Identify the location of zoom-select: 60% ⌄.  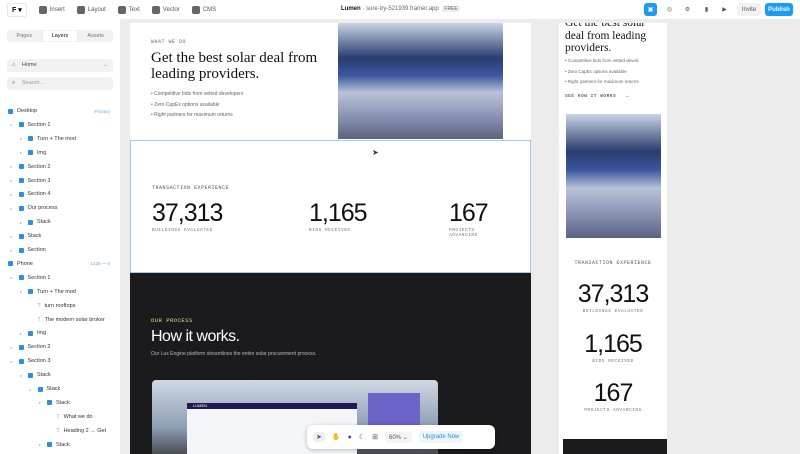
(398, 437).